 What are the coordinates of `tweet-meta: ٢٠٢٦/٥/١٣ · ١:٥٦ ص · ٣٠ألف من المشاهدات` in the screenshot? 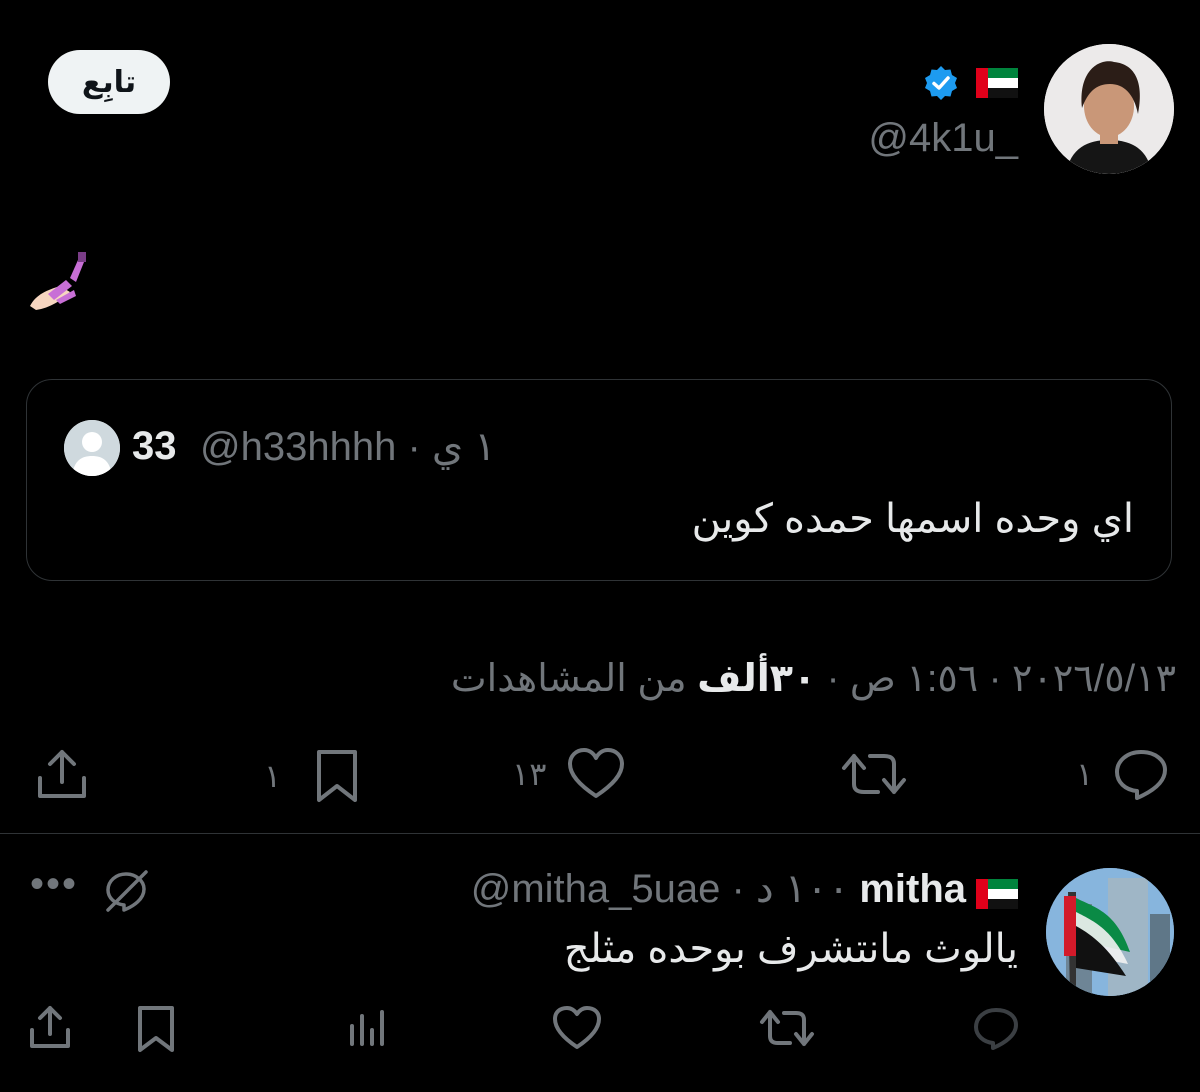 It's located at (813, 679).